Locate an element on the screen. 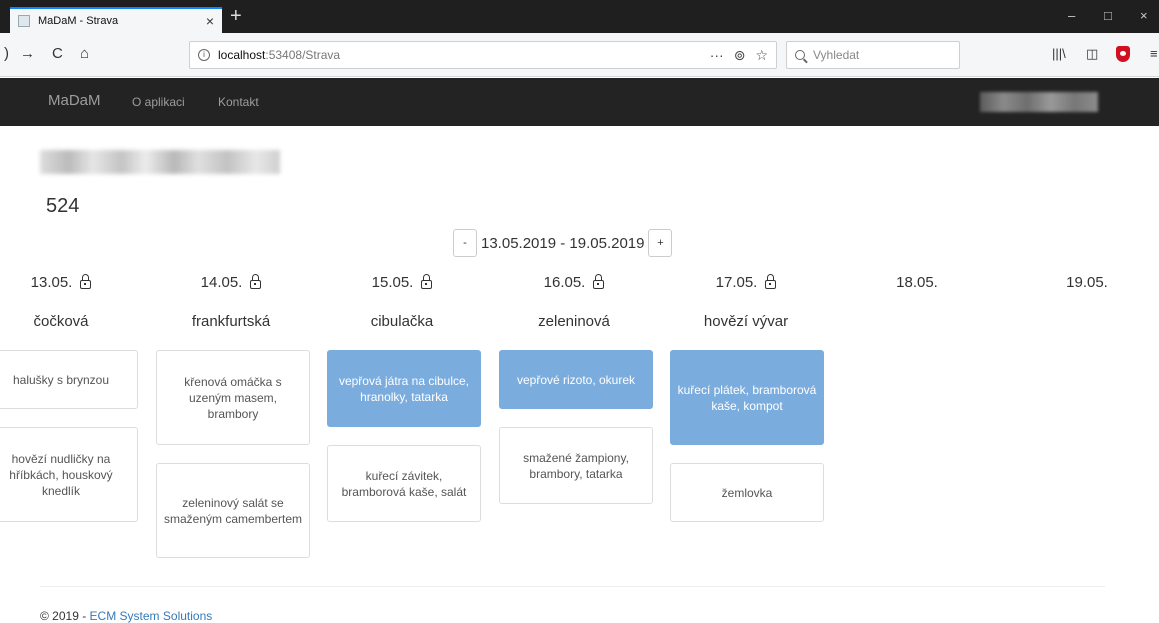 The image size is (1159, 623). day-column: 13.05. čočková is located at coordinates (69, 301).